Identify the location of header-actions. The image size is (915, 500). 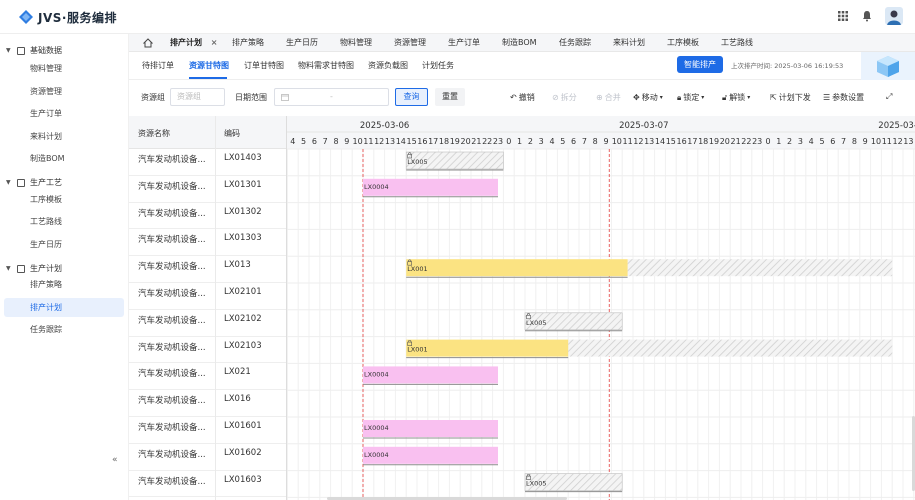
(870, 16).